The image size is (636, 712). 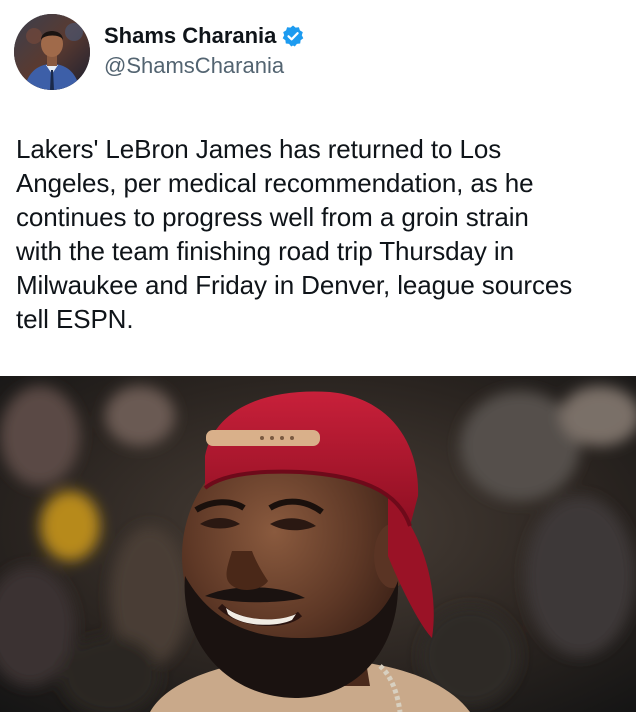 I want to click on tweet-author: Shams Charania @ShamsCharania, so click(x=159, y=52).